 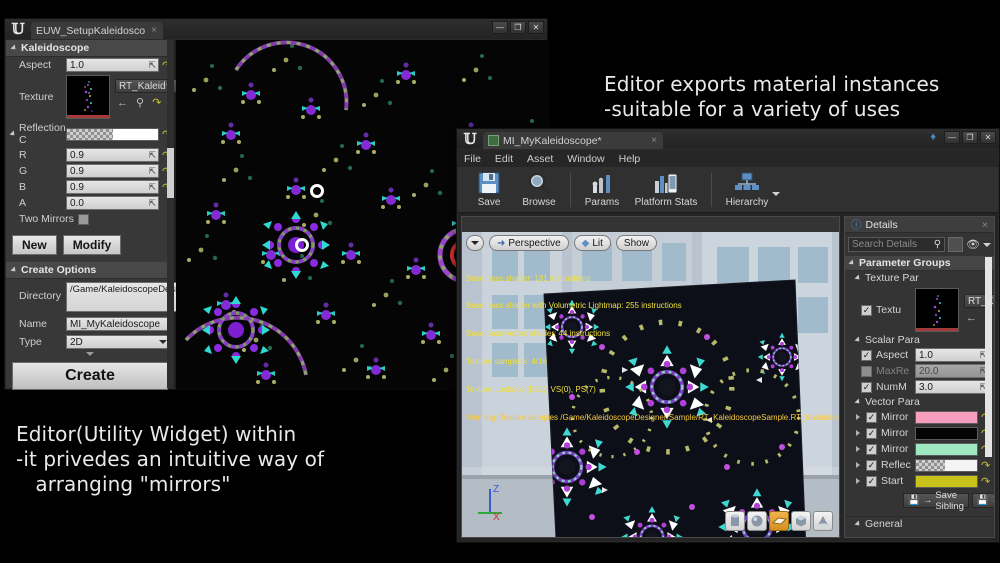 I want to click on reflec-checkbox: ✓, so click(x=871, y=465).